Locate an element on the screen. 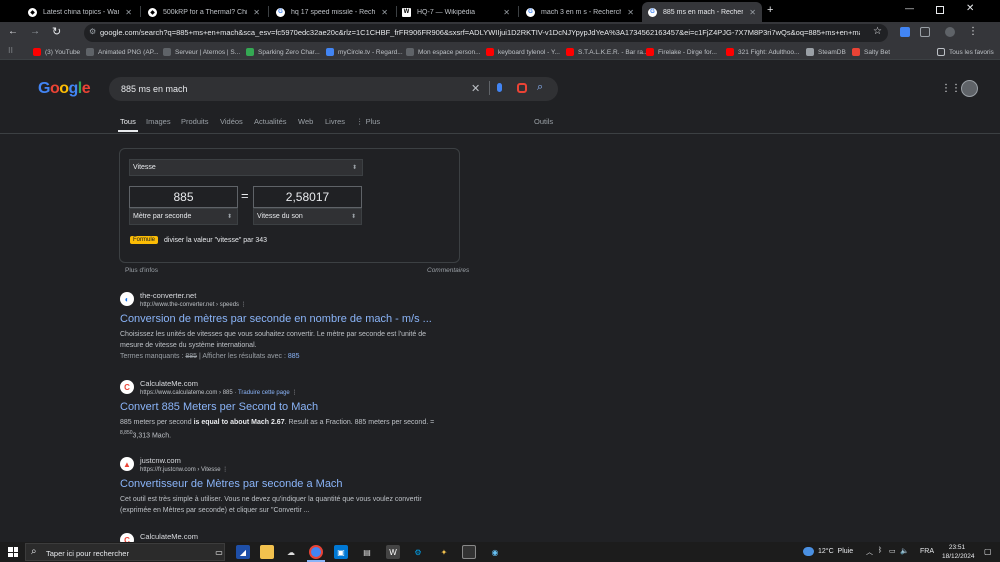 Image resolution: width=1000 pixels, height=562 pixels. translate-page-link: Traduire cette page is located at coordinates (264, 393).